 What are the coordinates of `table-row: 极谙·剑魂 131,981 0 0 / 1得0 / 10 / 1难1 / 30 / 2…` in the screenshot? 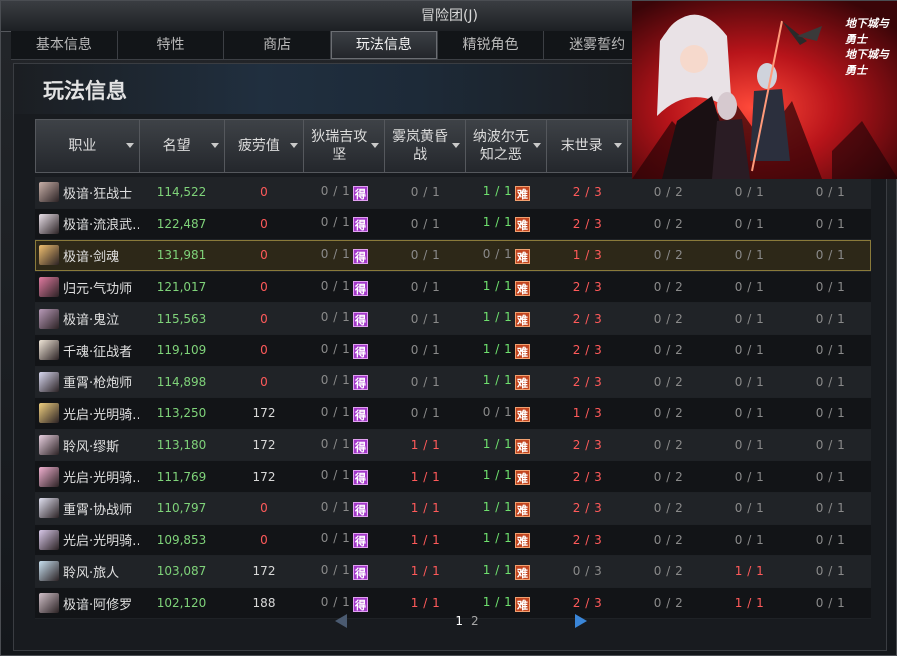 It's located at (453, 256).